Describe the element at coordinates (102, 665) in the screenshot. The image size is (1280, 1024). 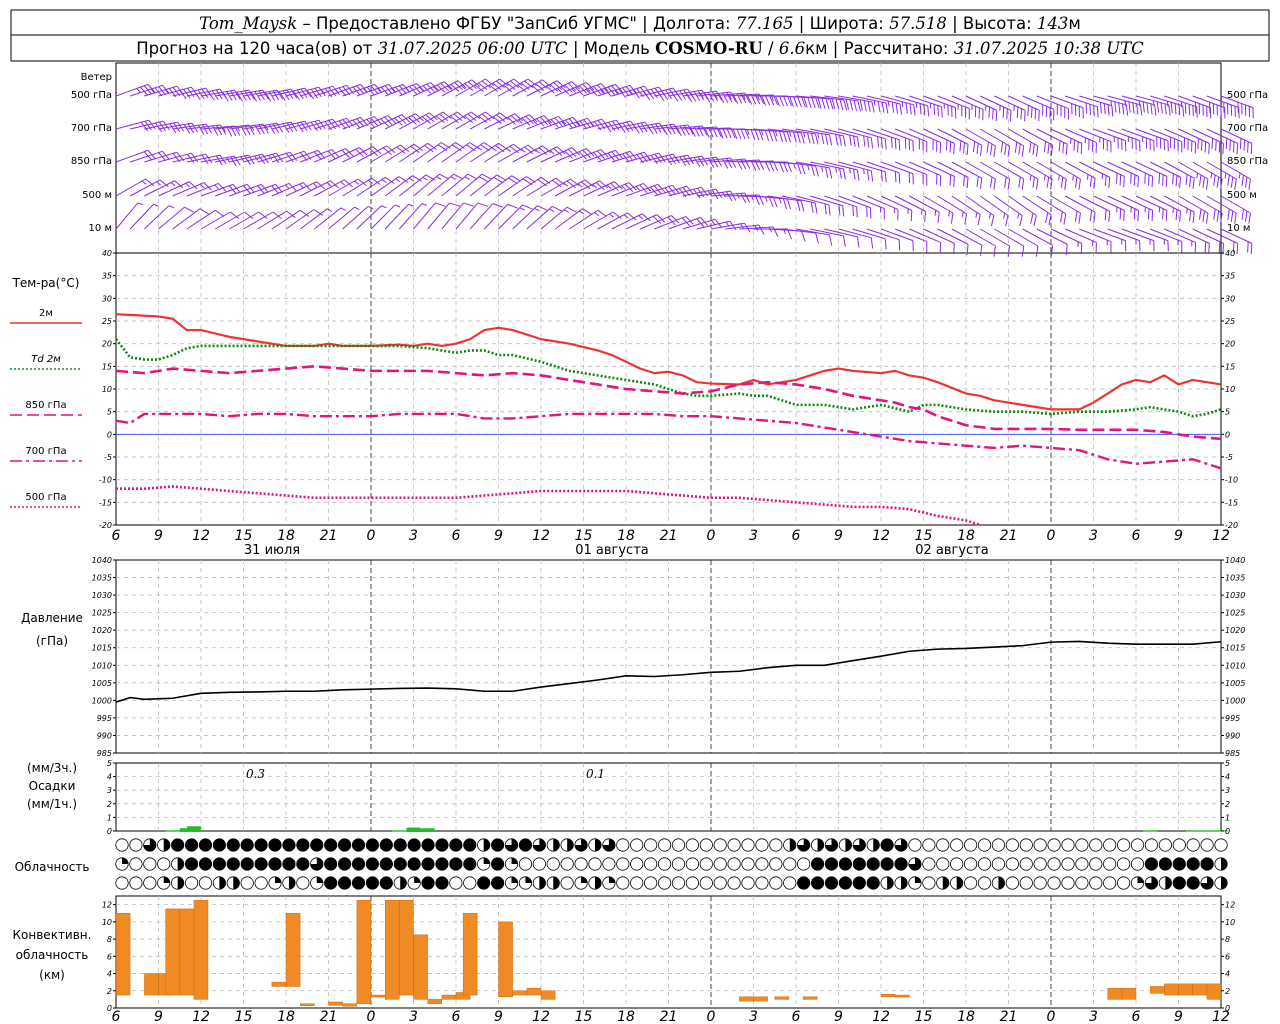
I see `ytick-left-pres: 1010` at that location.